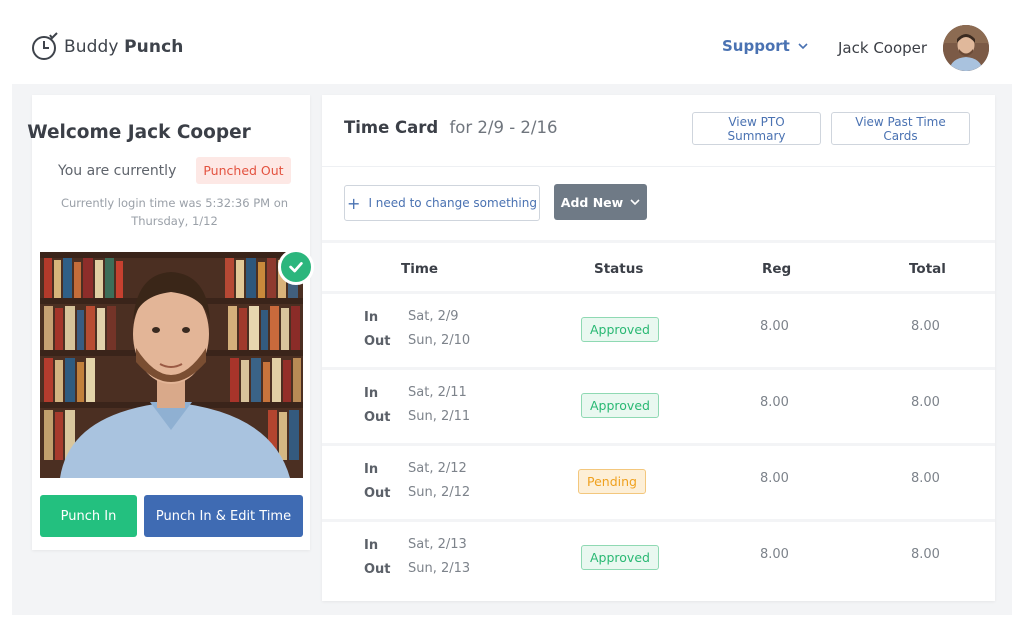 The image size is (1024, 627). I want to click on logo-text: Buddy Punch, so click(123, 47).